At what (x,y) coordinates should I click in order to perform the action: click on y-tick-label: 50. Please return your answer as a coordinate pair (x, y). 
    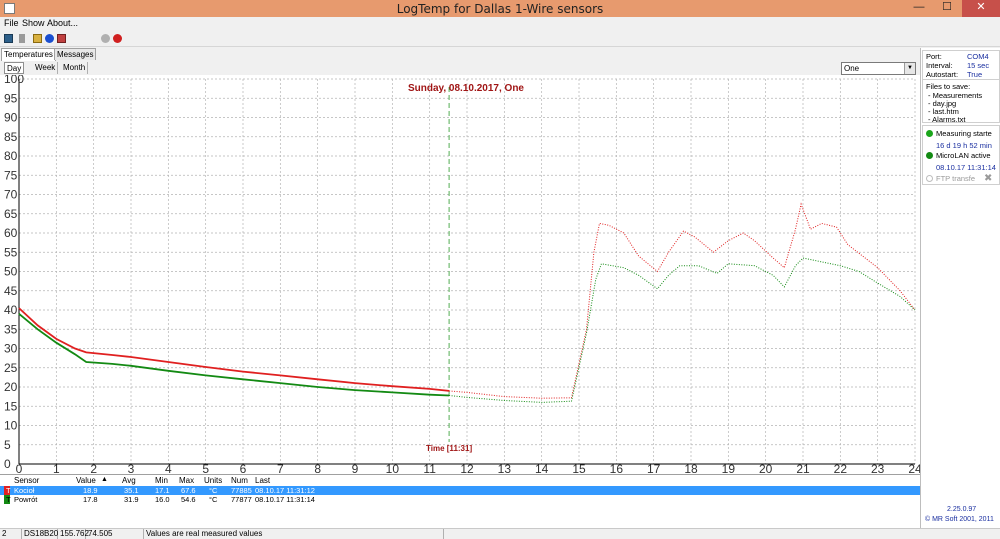
    Looking at the image, I should click on (11, 272).